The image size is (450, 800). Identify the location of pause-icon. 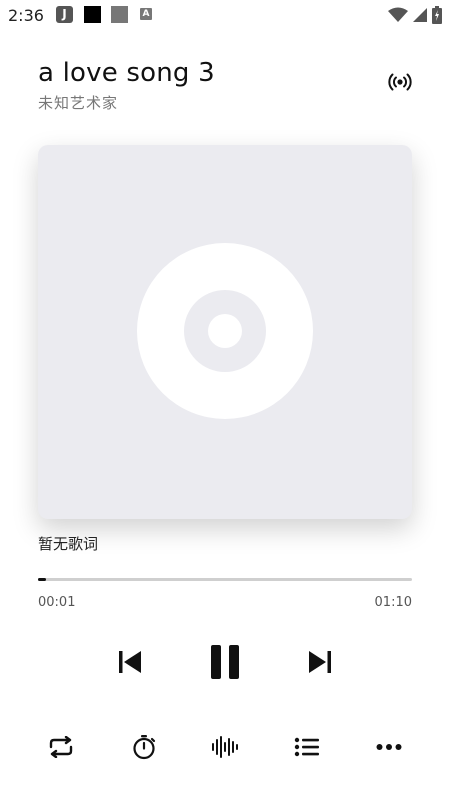
(225, 662).